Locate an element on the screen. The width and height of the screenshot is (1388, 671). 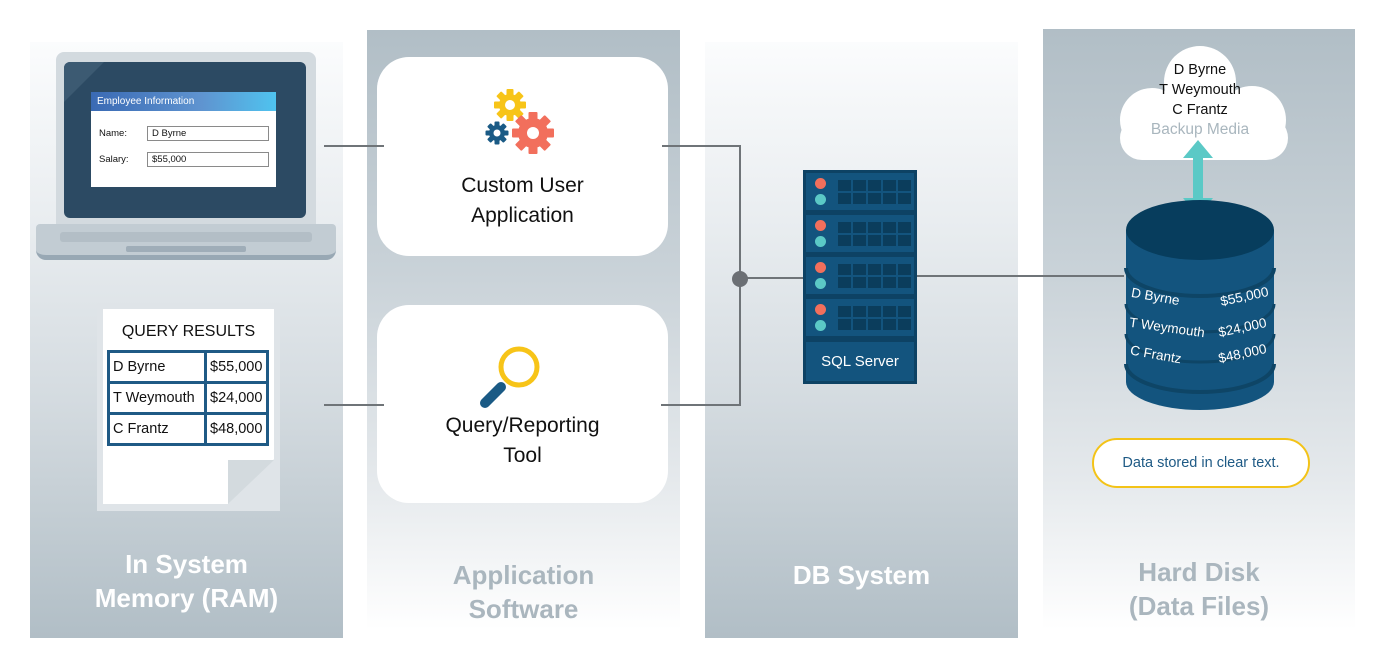
name-field: D Byrne is located at coordinates (208, 133).